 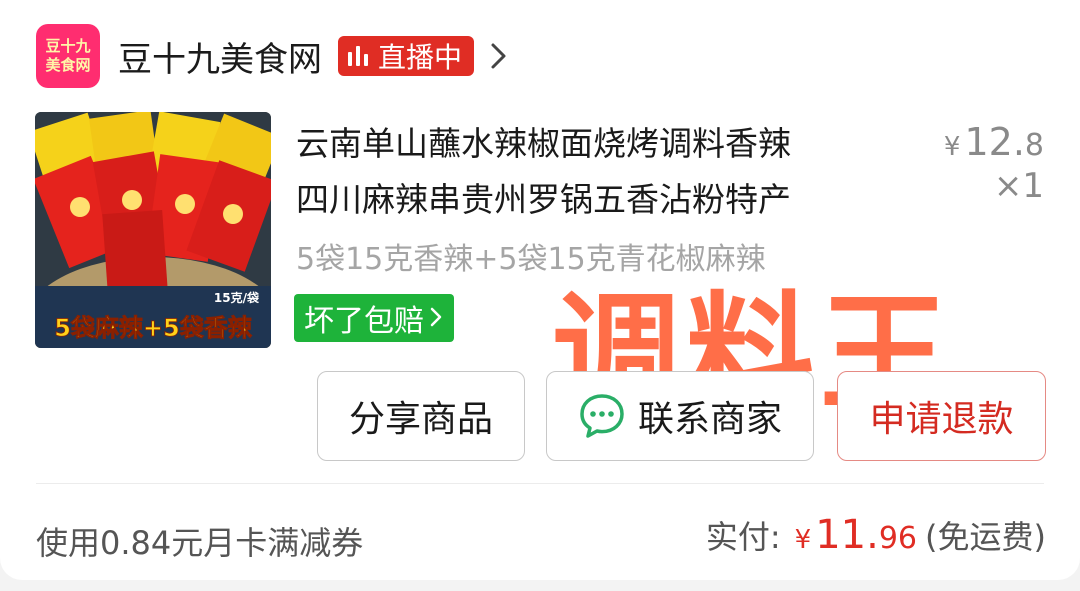 What do you see at coordinates (543, 143) in the screenshot?
I see `product-title-line1: 云南单山蘸水辣椒面烧烤调料香辣` at bounding box center [543, 143].